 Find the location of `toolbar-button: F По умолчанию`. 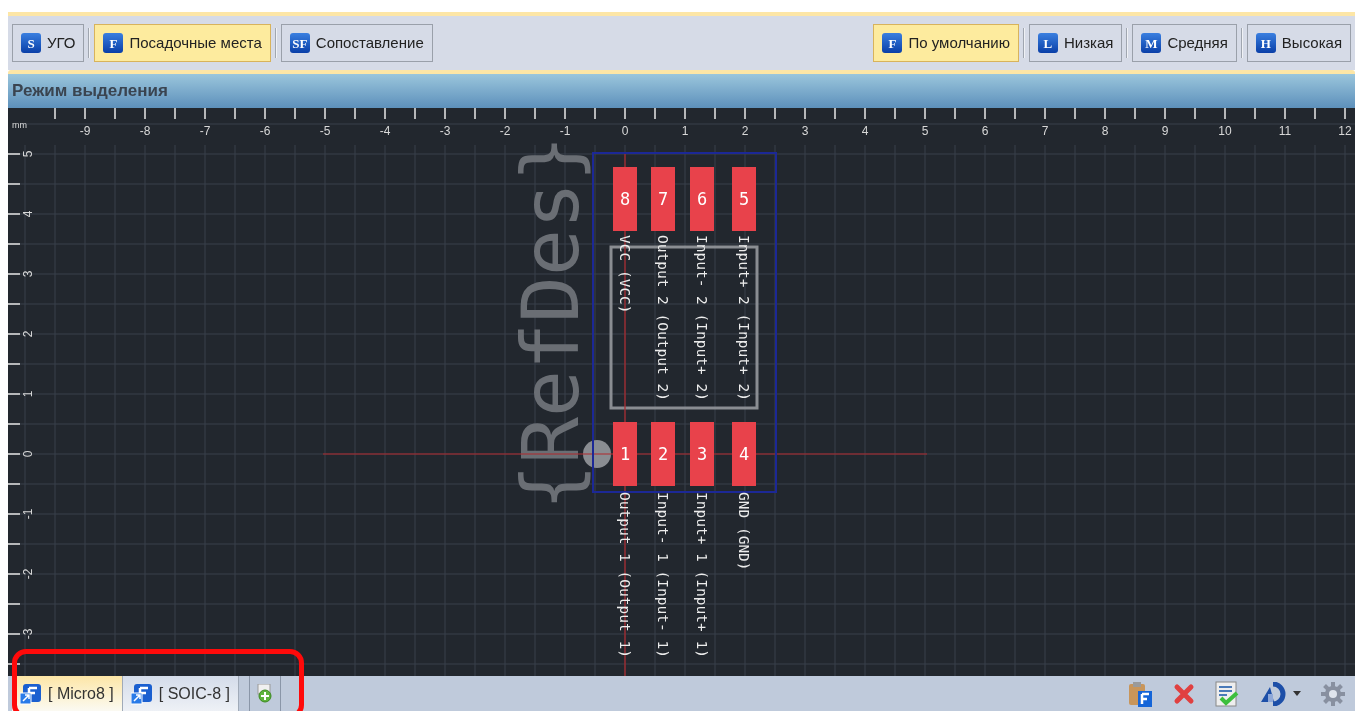

toolbar-button: F По умолчанию is located at coordinates (946, 43).